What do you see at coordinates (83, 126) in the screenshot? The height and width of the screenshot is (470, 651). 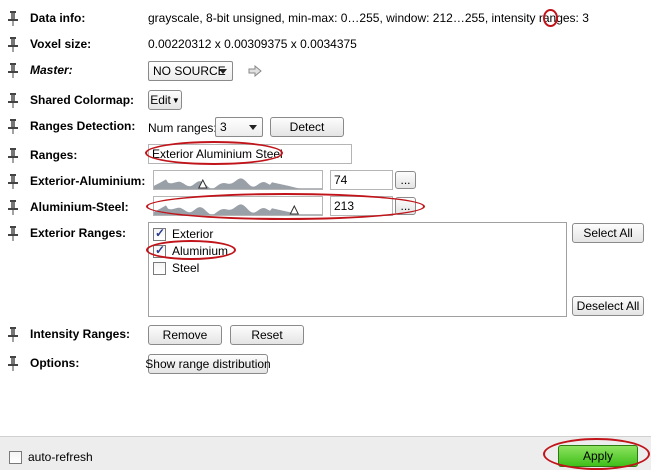 I see `ranges-detection-label: Ranges Detection:` at bounding box center [83, 126].